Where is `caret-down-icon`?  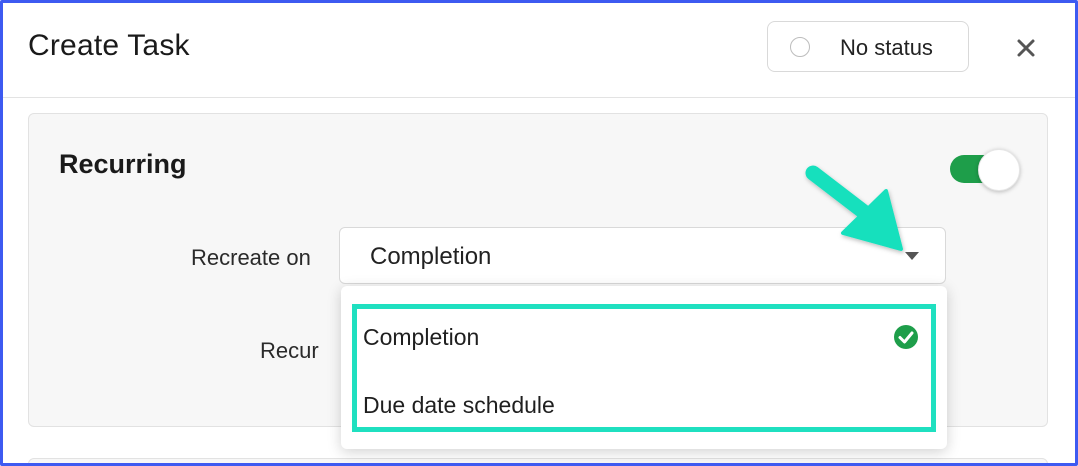 caret-down-icon is located at coordinates (912, 256).